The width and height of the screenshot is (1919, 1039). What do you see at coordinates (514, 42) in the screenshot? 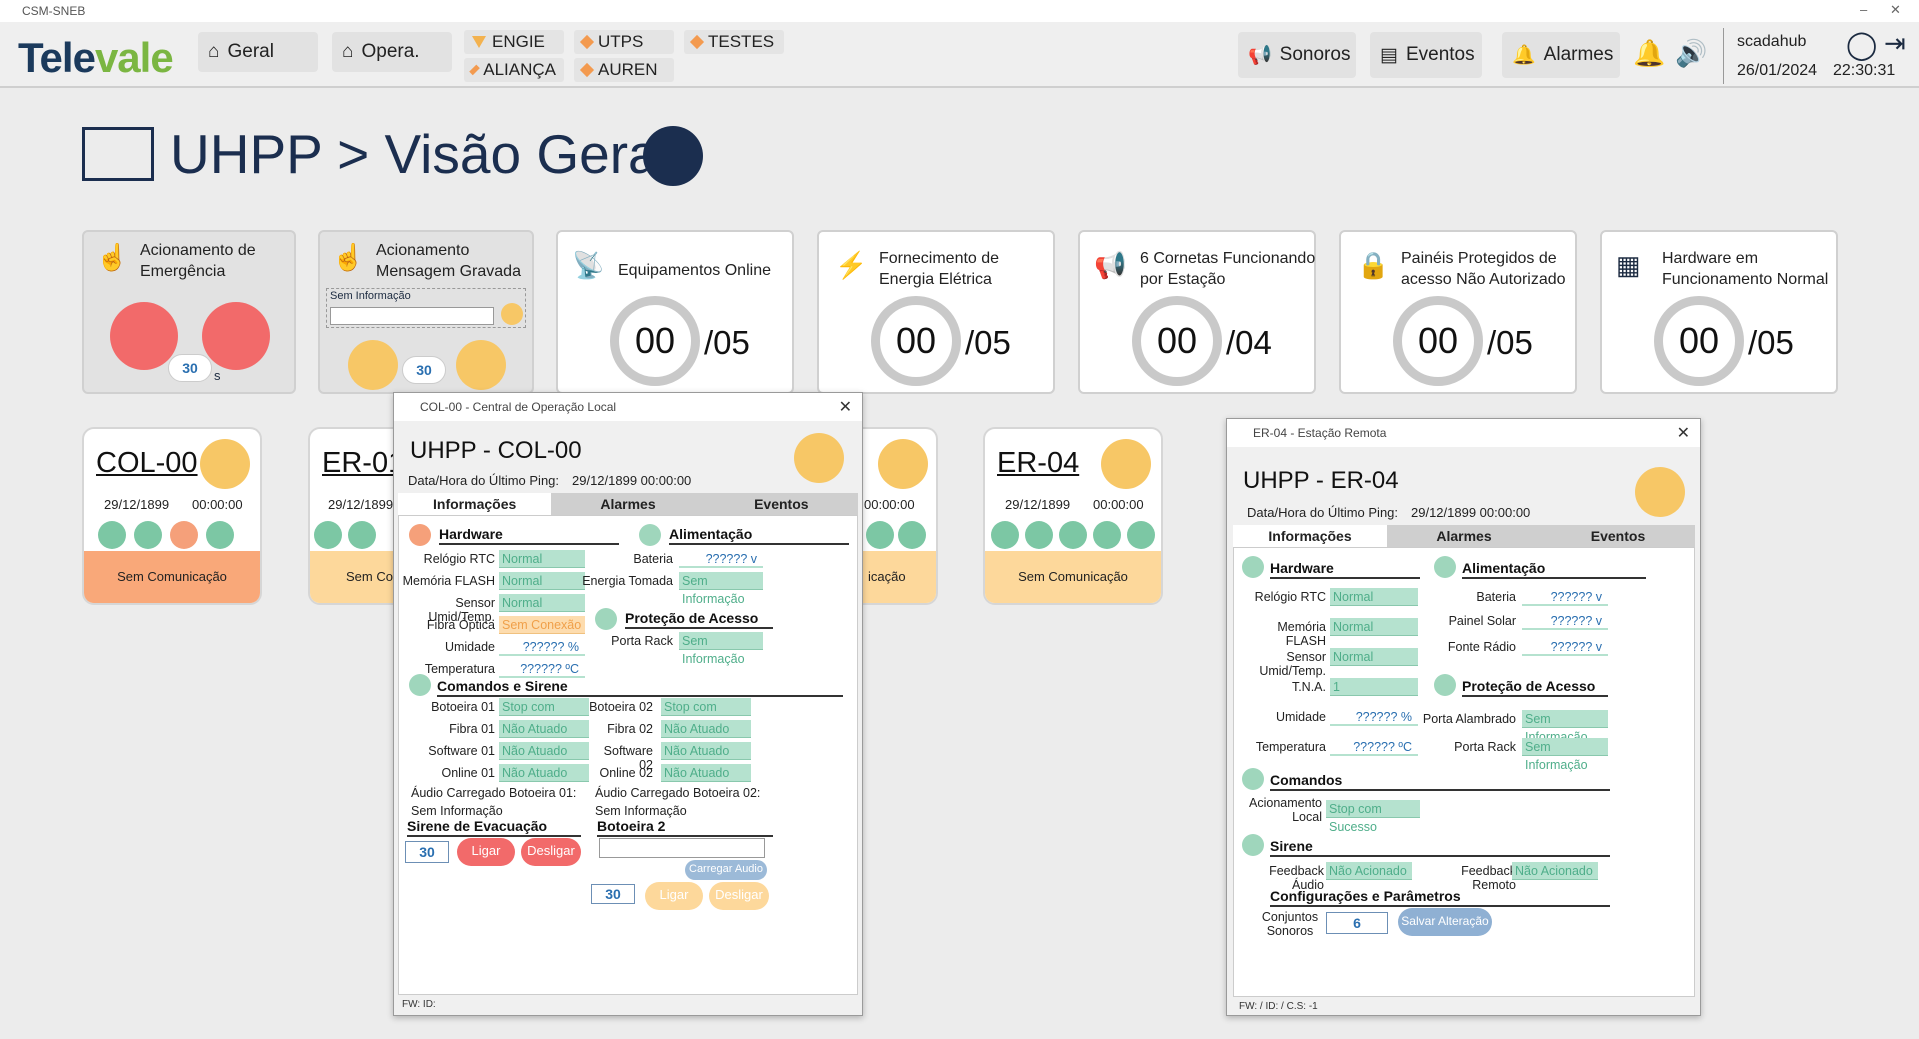
I see `group-engie: ENGIE` at bounding box center [514, 42].